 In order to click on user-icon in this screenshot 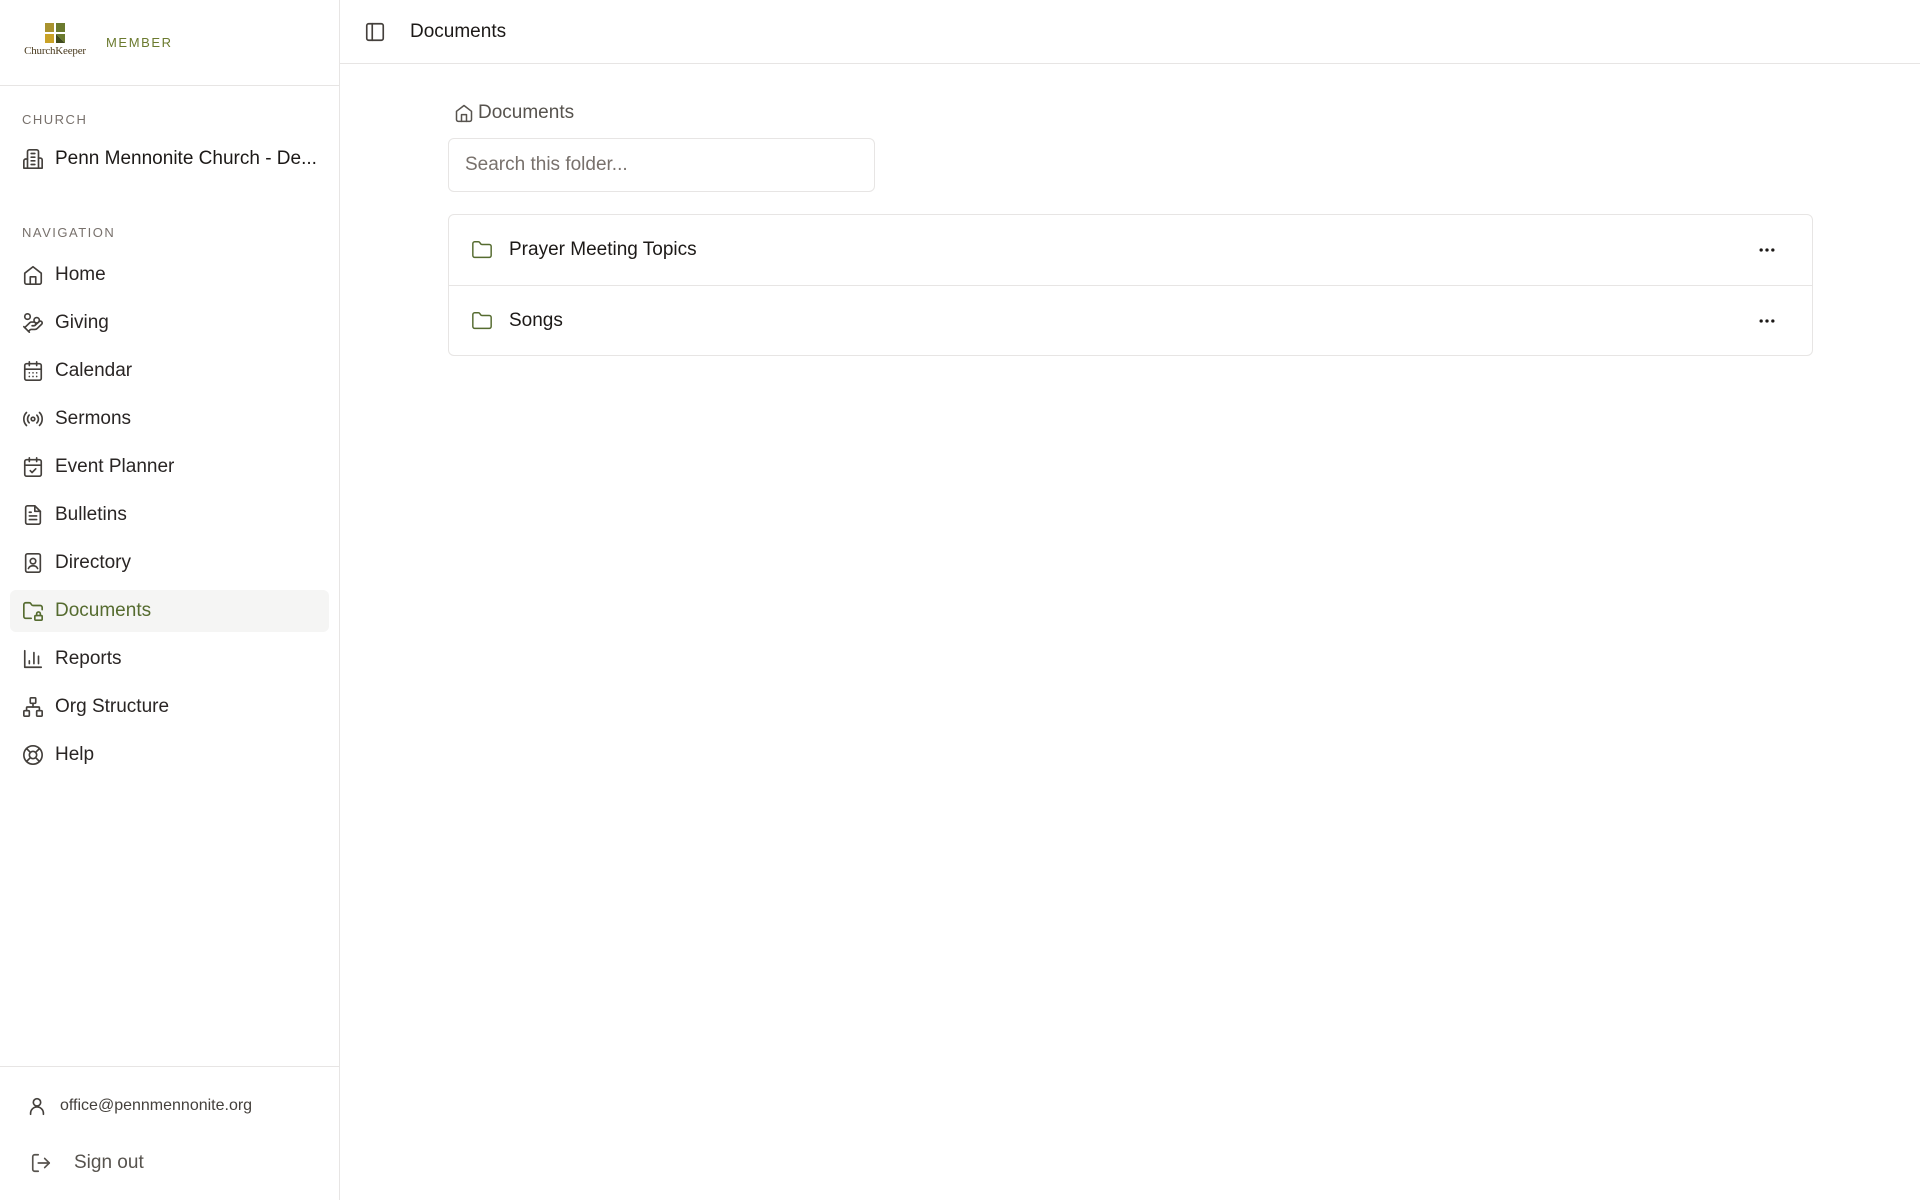, I will do `click(37, 1106)`.